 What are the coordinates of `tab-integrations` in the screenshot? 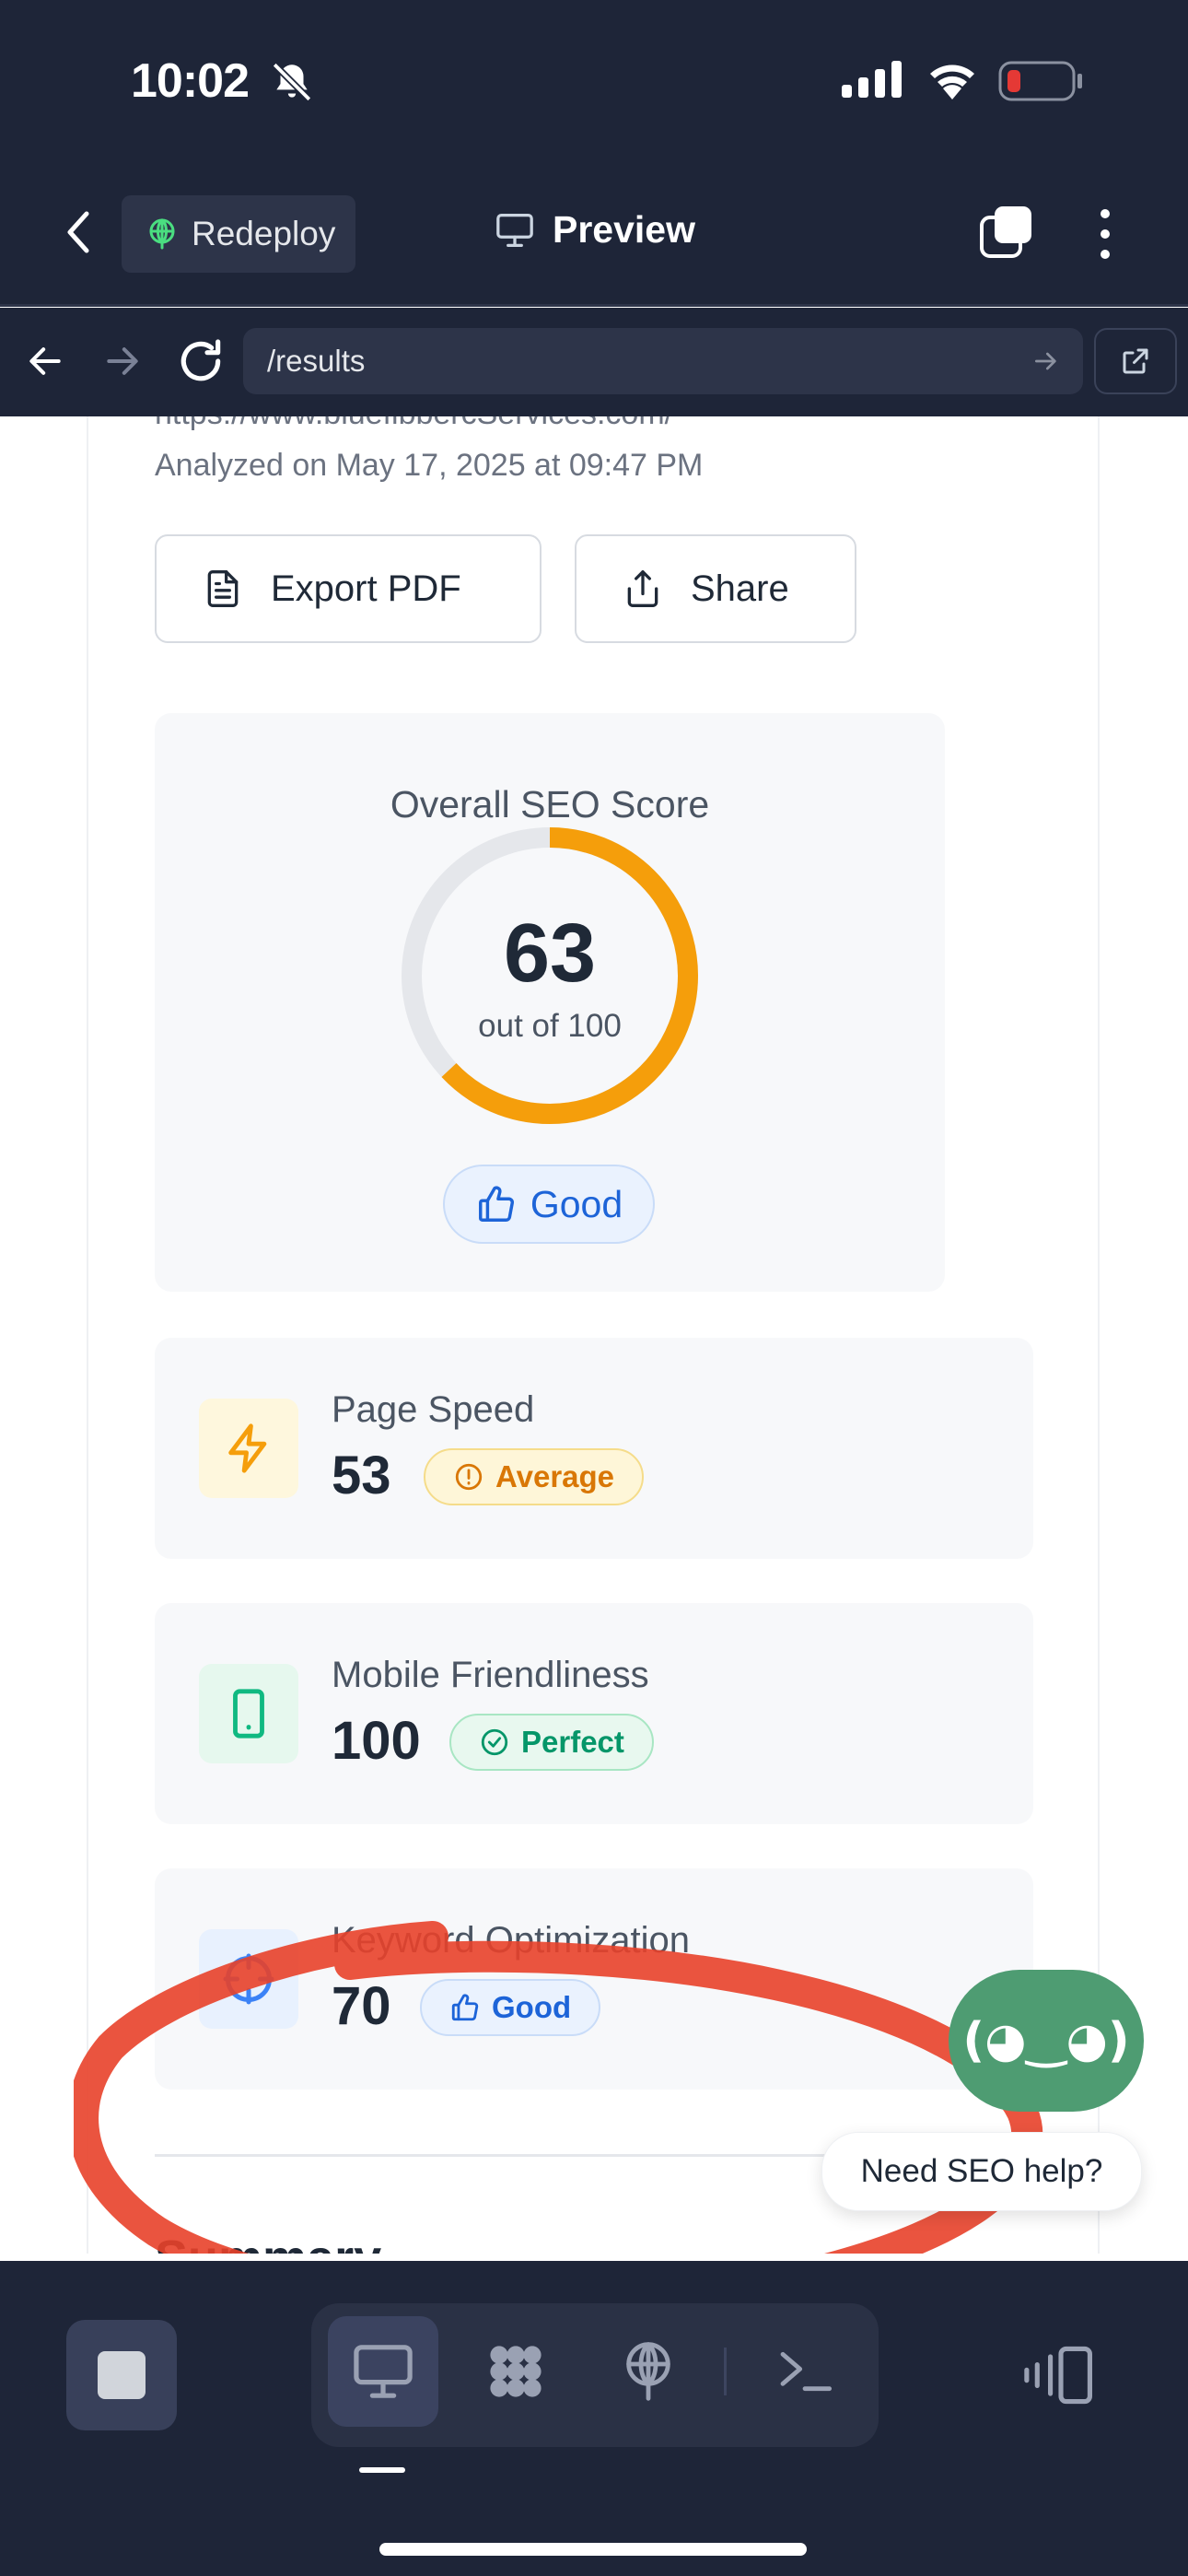 It's located at (515, 2371).